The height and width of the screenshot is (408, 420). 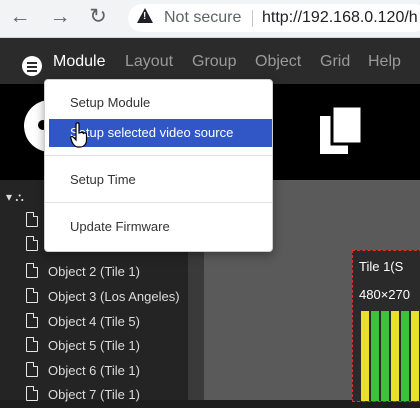 I want to click on tree-item-label: Object 2 (Tile 1), so click(x=94, y=271).